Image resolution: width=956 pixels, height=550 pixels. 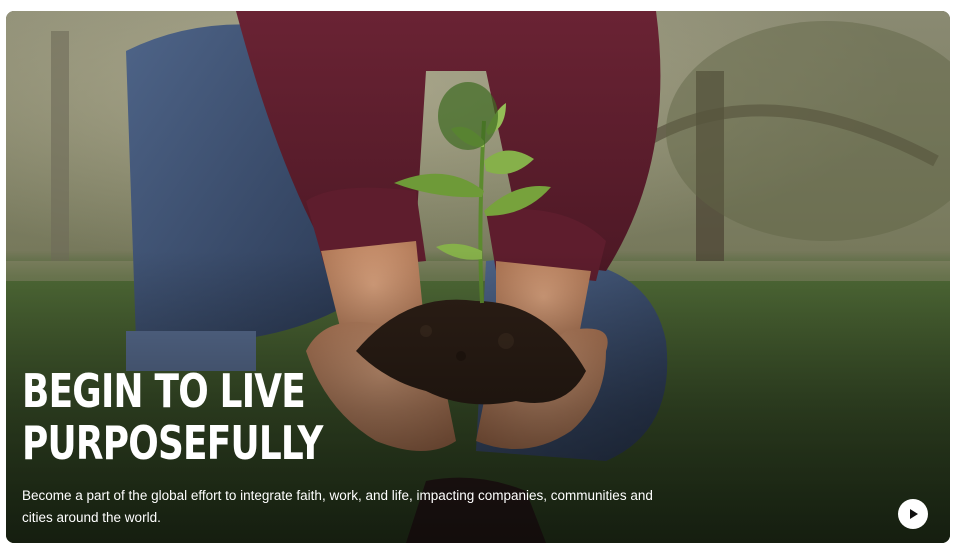 I want to click on hero-title-line-2: PURPOSEFULLY, so click(x=172, y=443).